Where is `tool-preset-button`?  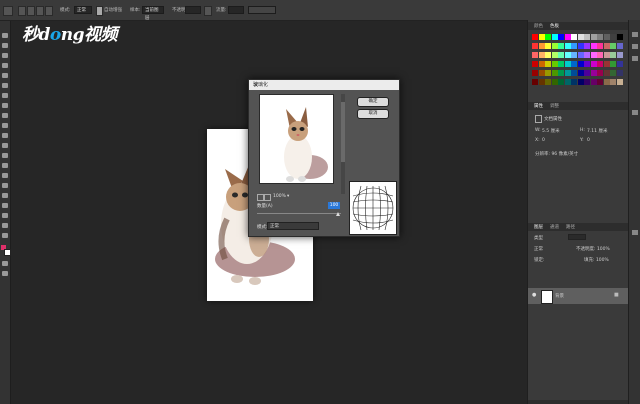
tool-preset-button is located at coordinates (8, 11).